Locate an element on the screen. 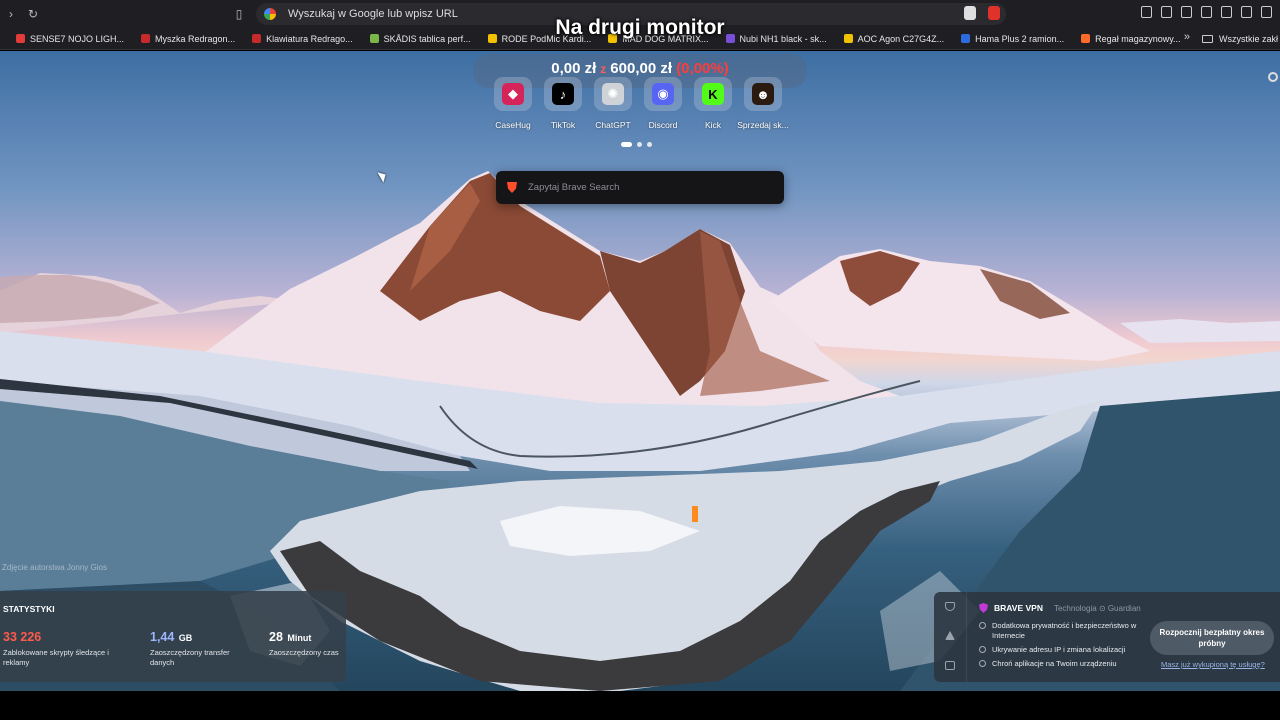  feature-text: Chroń aplikacje na Twoim urządzeniu is located at coordinates (1054, 663).